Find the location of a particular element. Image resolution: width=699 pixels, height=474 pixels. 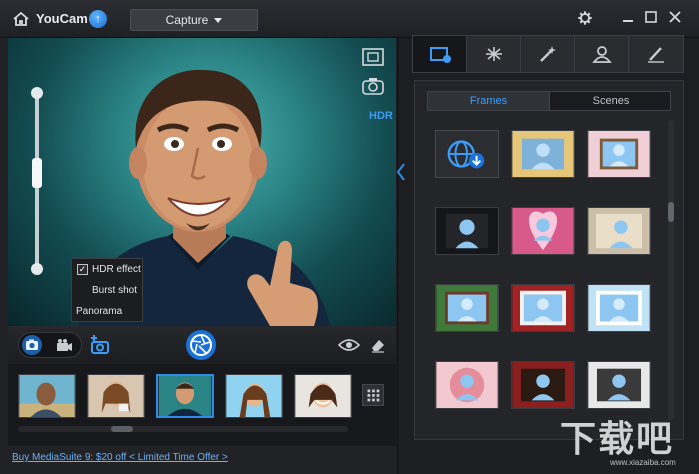

watermark-title: 下载吧 is located at coordinates (617, 438).